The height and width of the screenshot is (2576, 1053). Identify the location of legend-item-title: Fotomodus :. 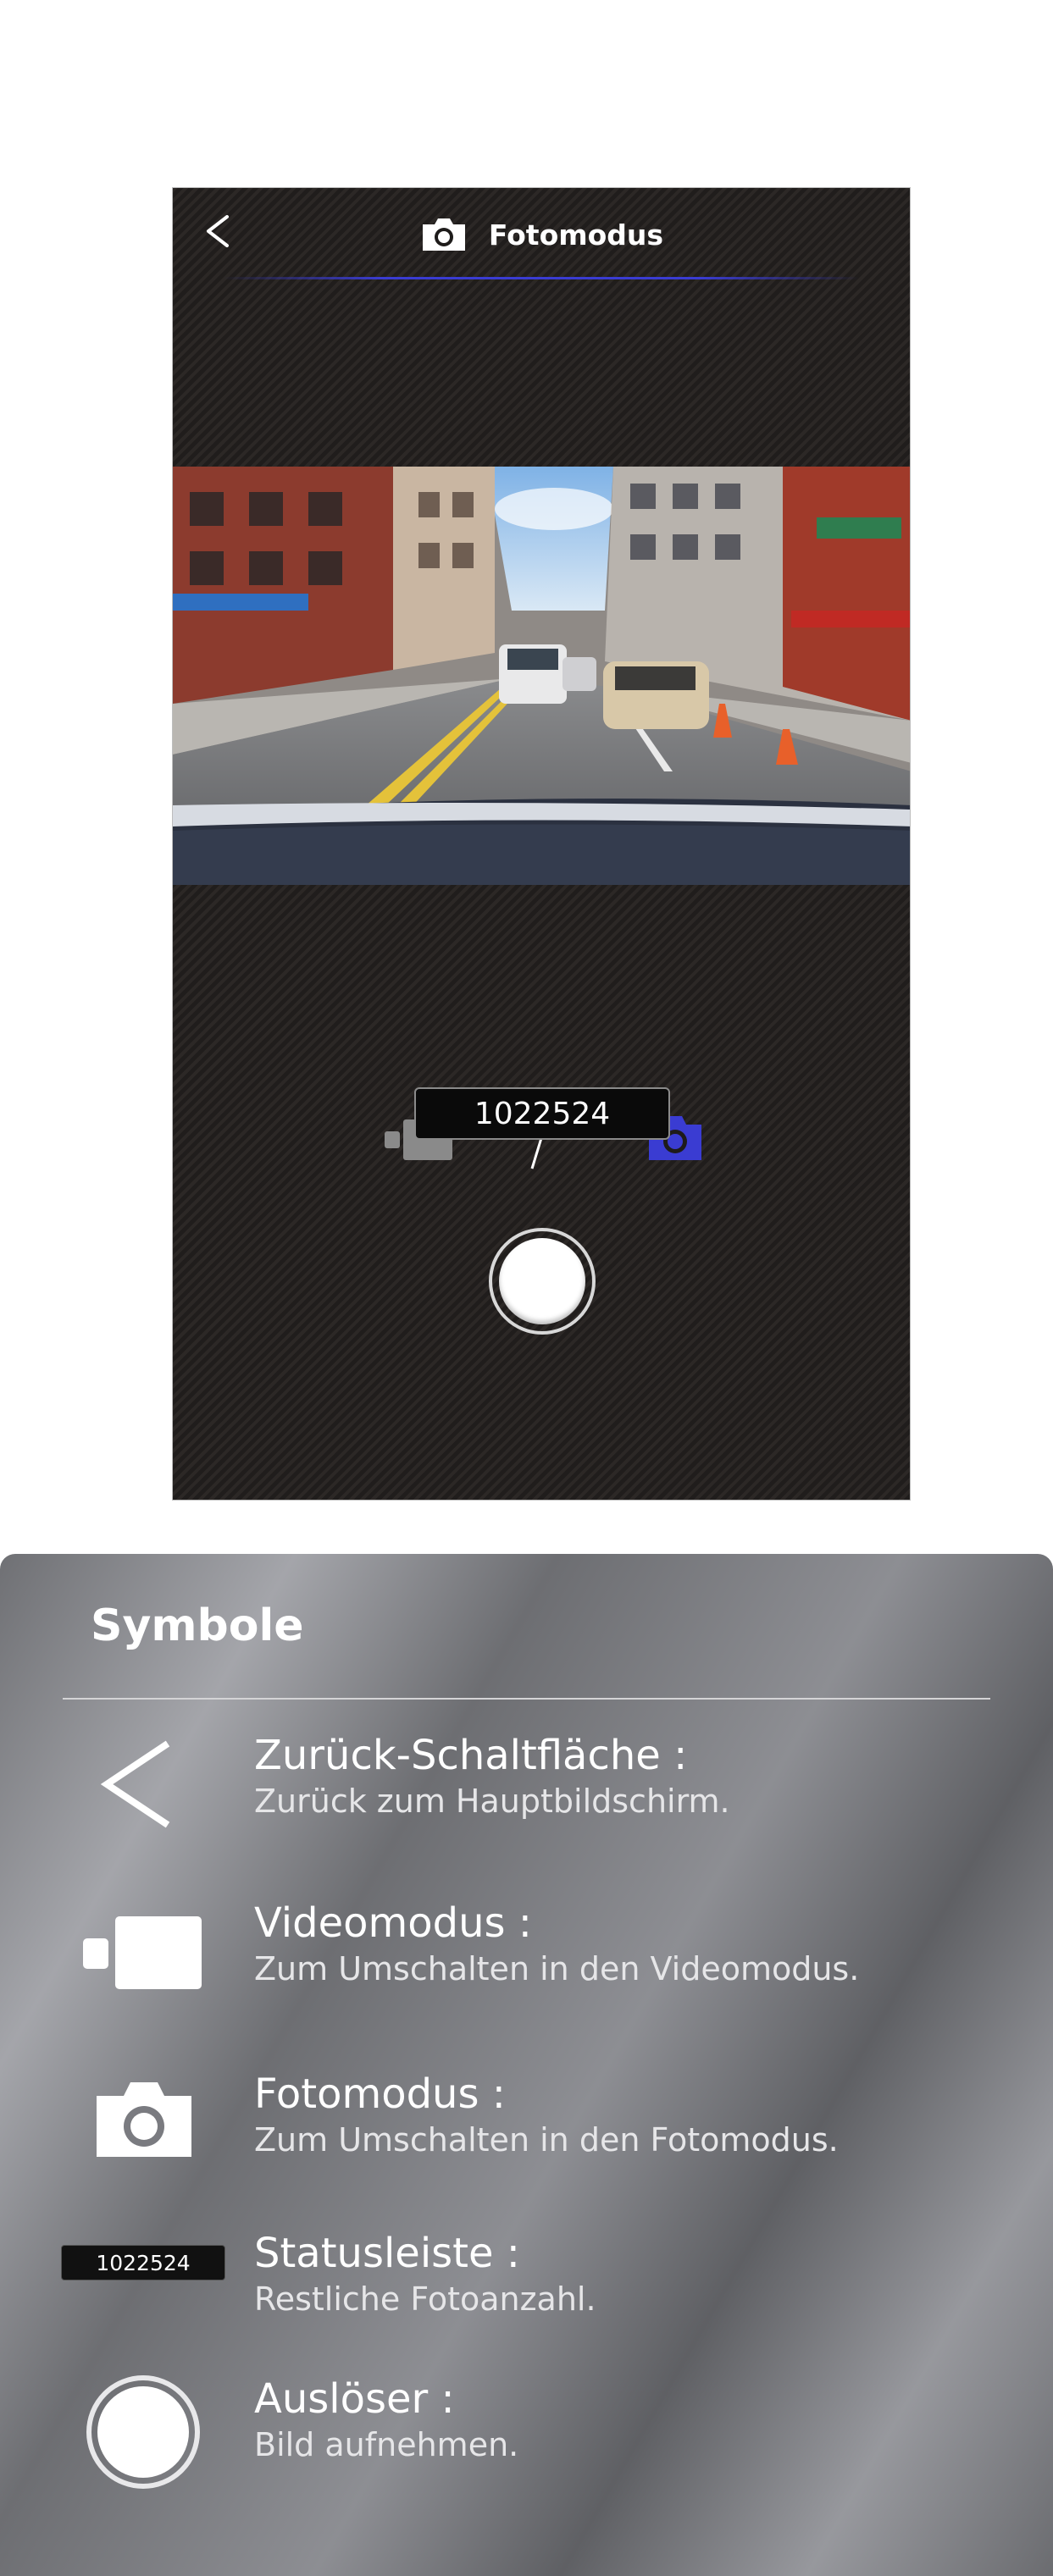
(380, 2094).